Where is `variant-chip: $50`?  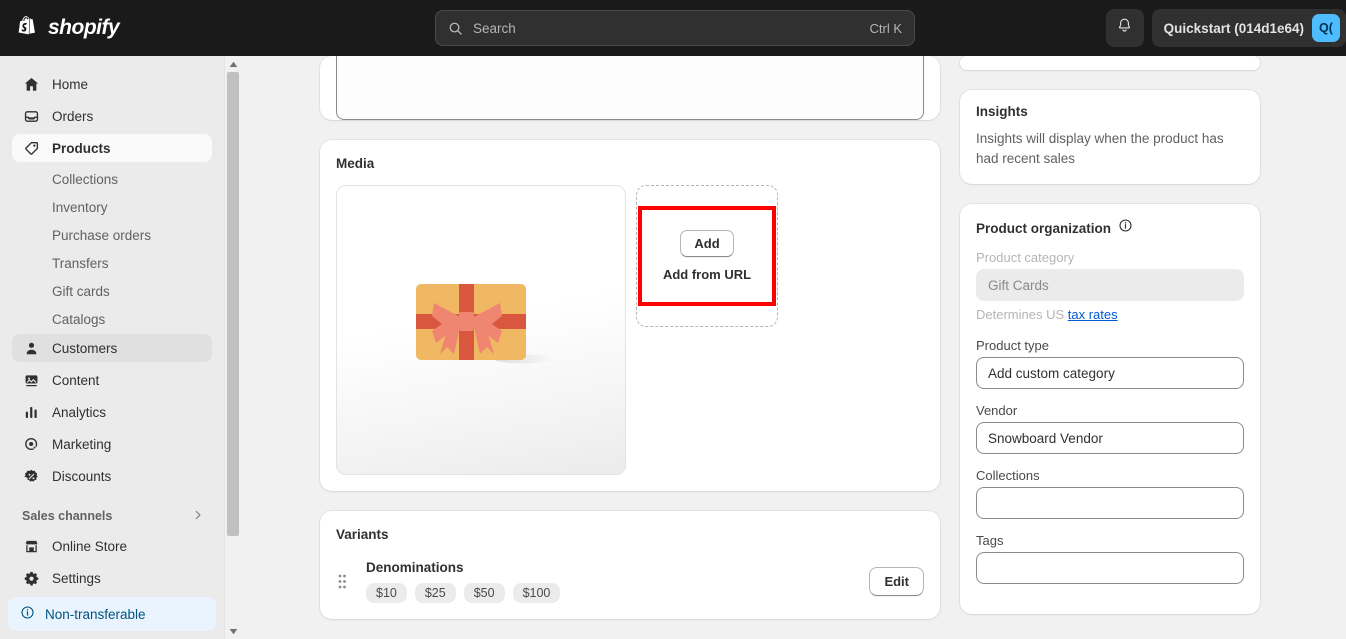 variant-chip: $50 is located at coordinates (484, 593).